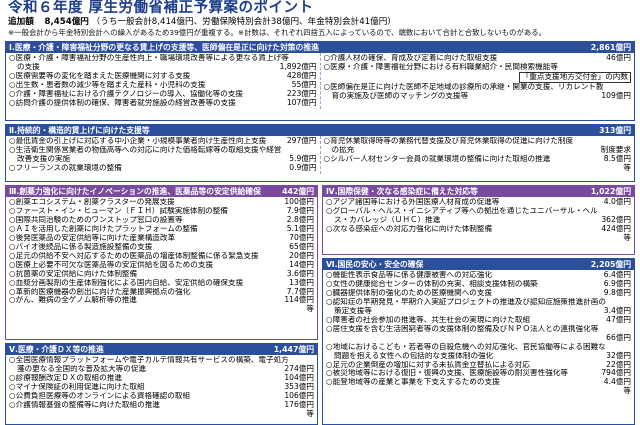 The image size is (640, 425). I want to click on list-item: ○最低賃金の引上げに対応する中小企業・小規模事業者向け生産性向上支援 297億円, so click(163, 141).